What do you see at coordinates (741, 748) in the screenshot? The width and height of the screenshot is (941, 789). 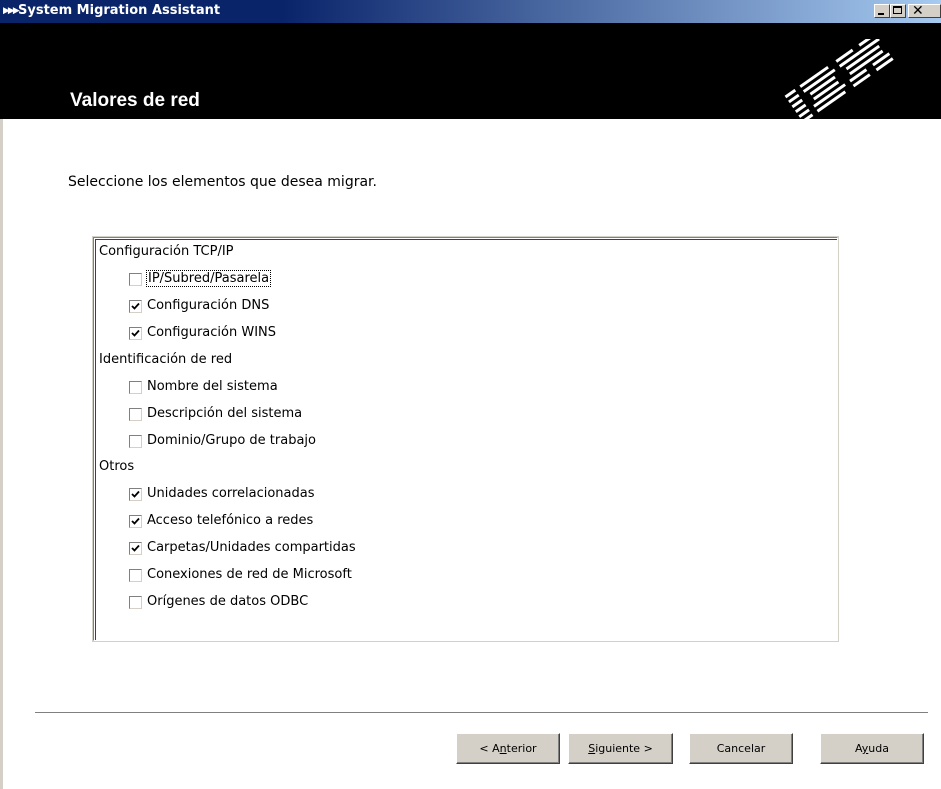 I see `cancel-button: Cancelar` at bounding box center [741, 748].